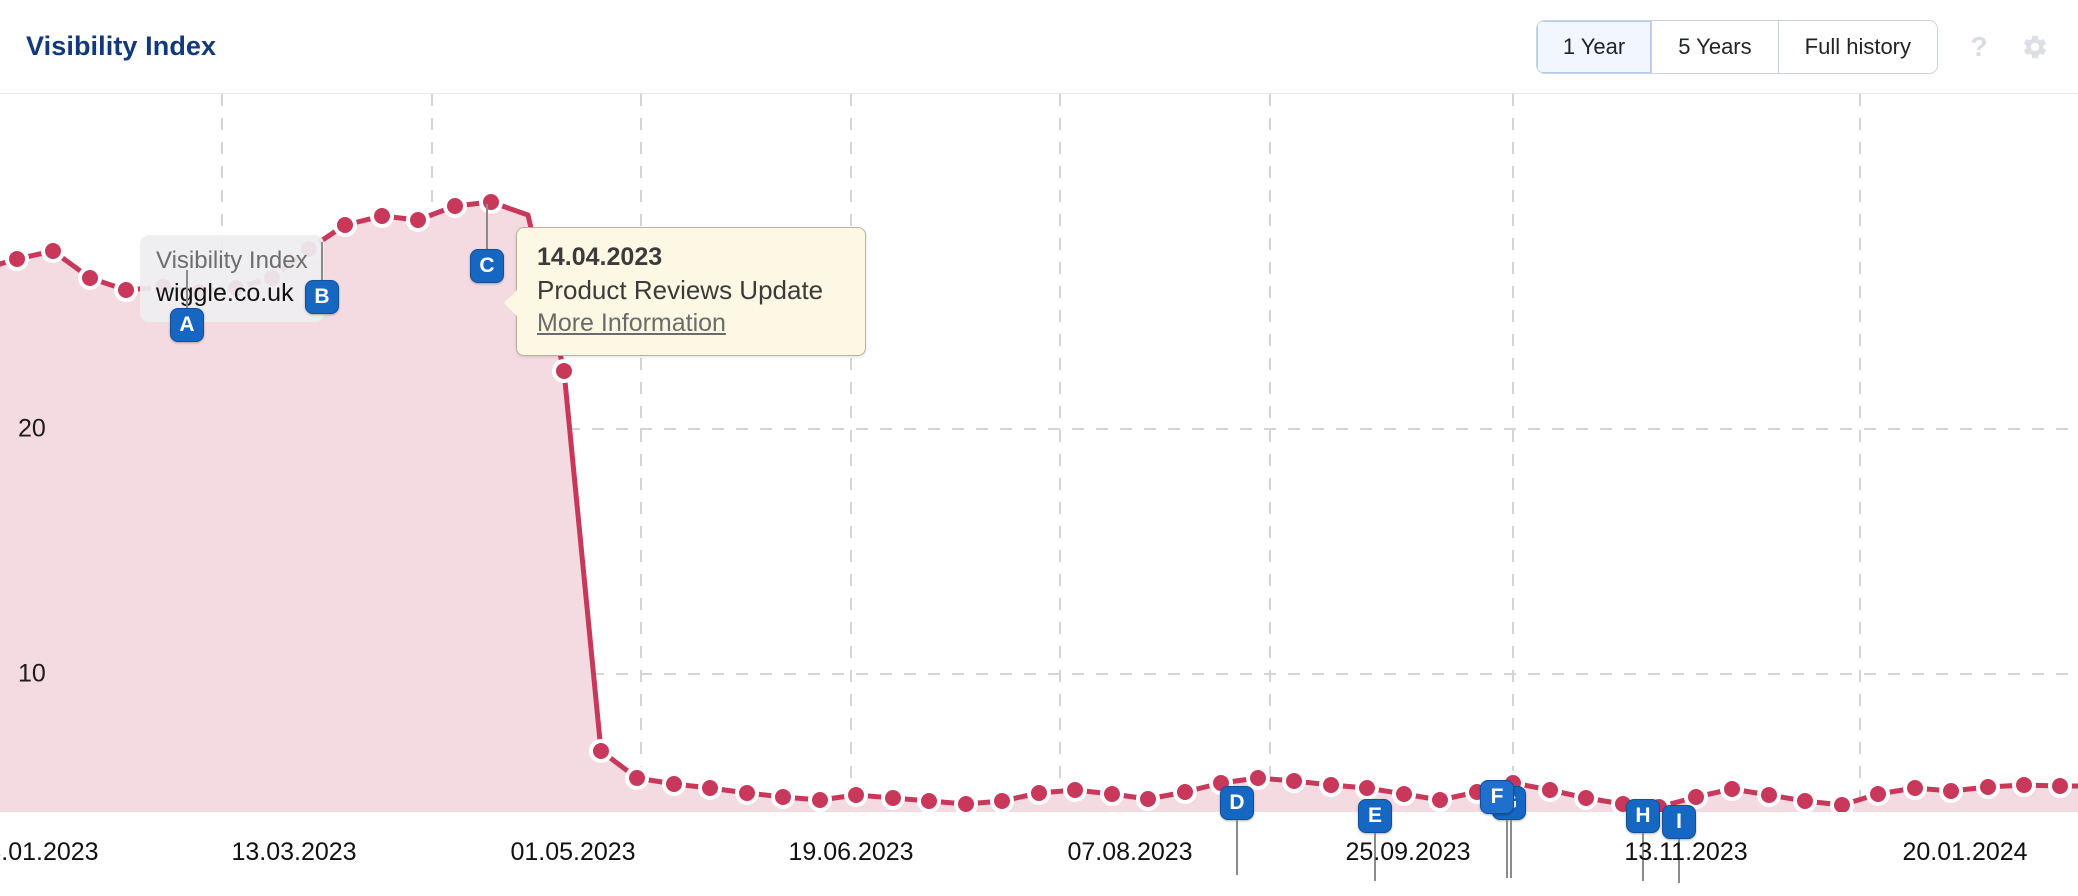 The image size is (2078, 896). I want to click on pin-label-a: A, so click(187, 325).